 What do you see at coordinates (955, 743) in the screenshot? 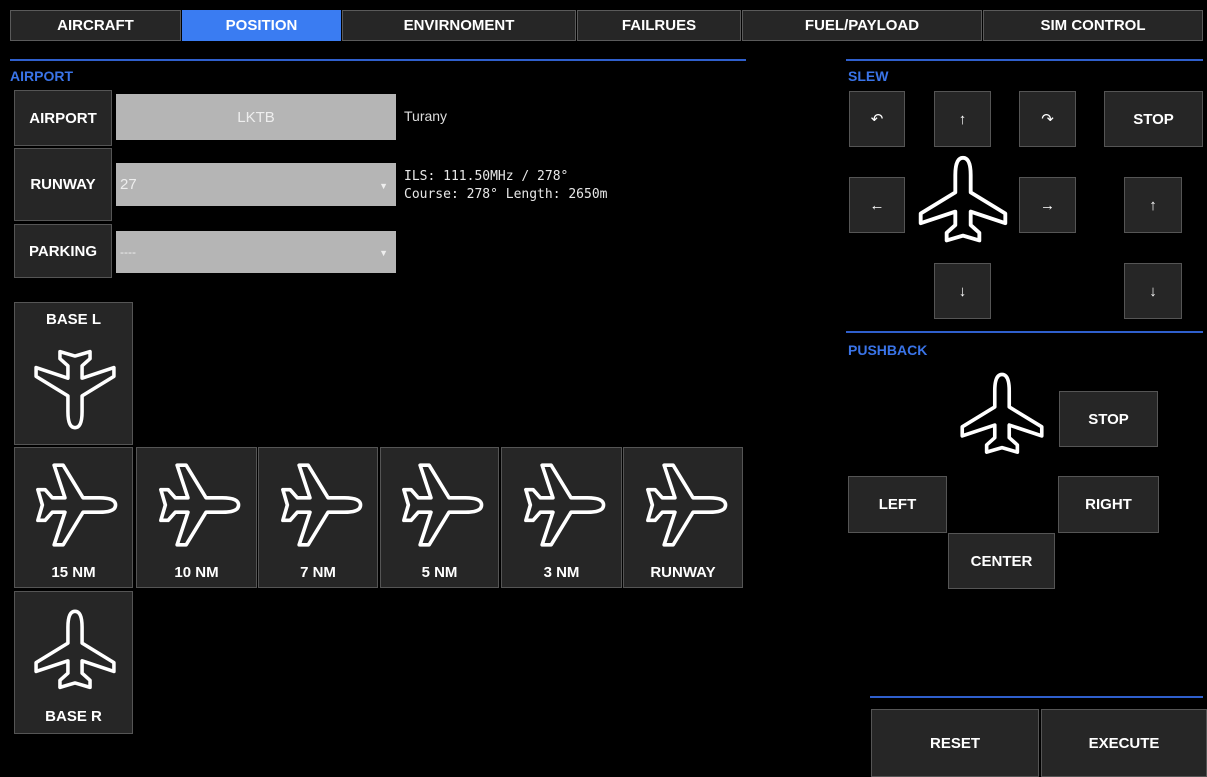
I see `reset-button: RESET` at bounding box center [955, 743].